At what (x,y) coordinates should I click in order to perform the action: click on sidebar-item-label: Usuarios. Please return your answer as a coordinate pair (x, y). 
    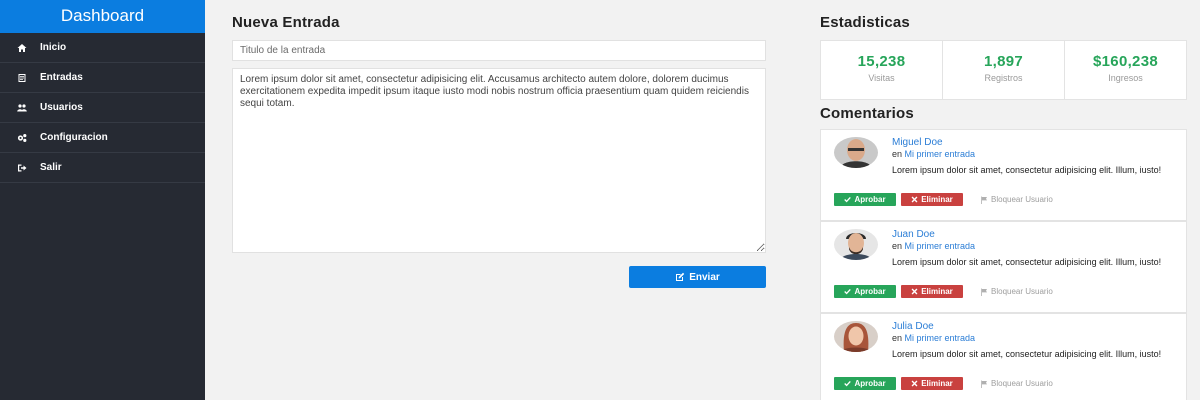
    Looking at the image, I should click on (61, 107).